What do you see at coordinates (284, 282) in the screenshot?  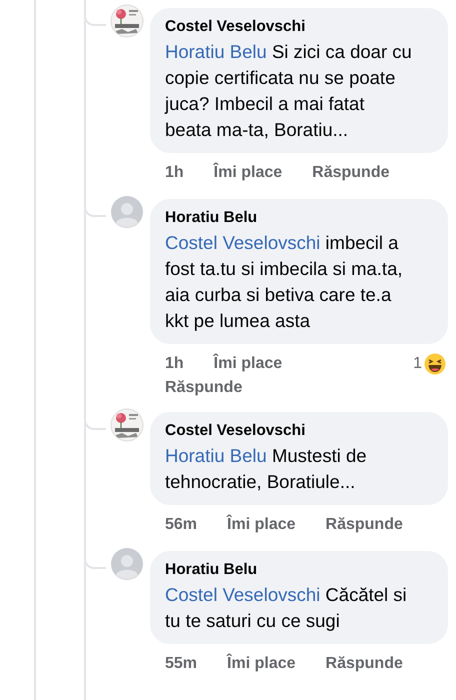 I see `comment-text: Costel Veselovschi imbecil a fost ta.tu si imbecila si ma.ta, aia curba si betiva care te.a kkt pe lumea asta` at bounding box center [284, 282].